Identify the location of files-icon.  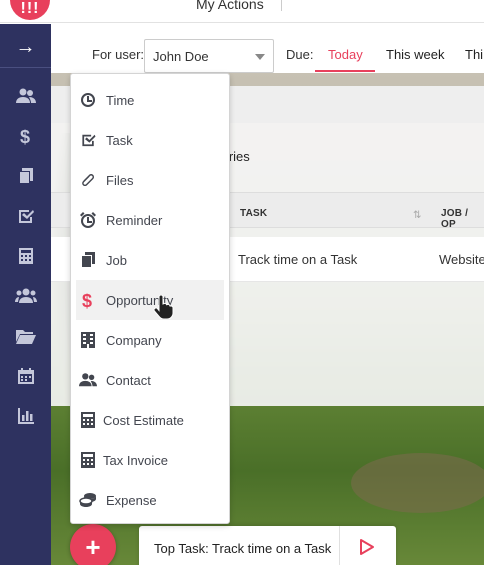
(25, 176).